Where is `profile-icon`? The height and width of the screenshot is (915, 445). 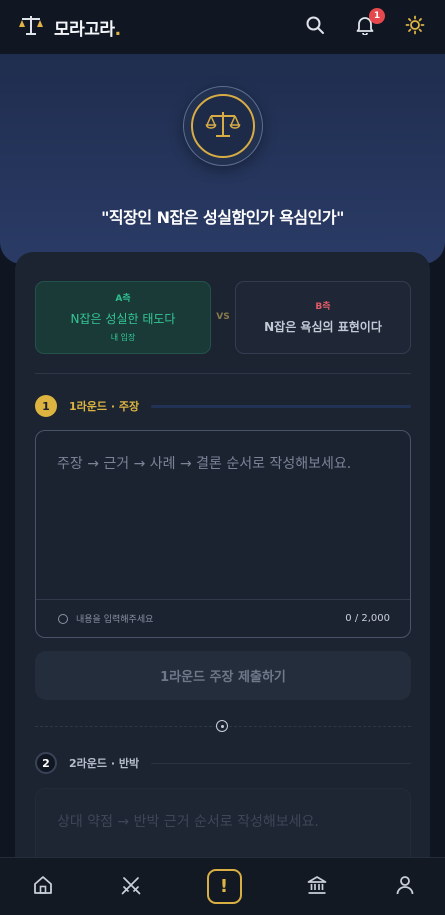 profile-icon is located at coordinates (405, 887).